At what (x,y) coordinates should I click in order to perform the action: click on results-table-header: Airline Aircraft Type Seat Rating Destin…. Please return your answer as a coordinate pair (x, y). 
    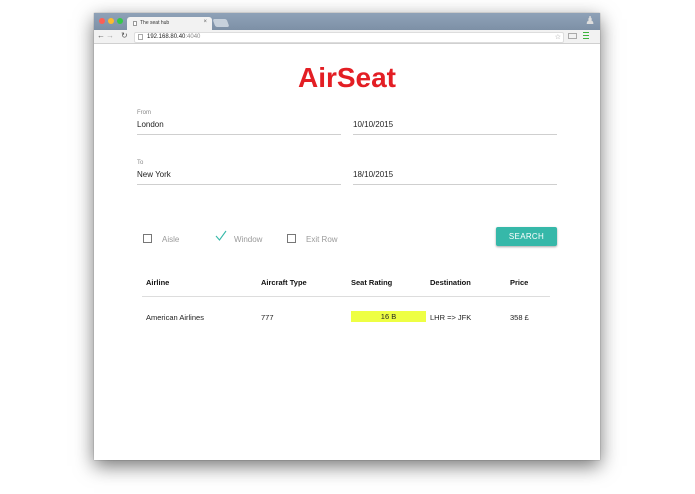
    Looking at the image, I should click on (346, 284).